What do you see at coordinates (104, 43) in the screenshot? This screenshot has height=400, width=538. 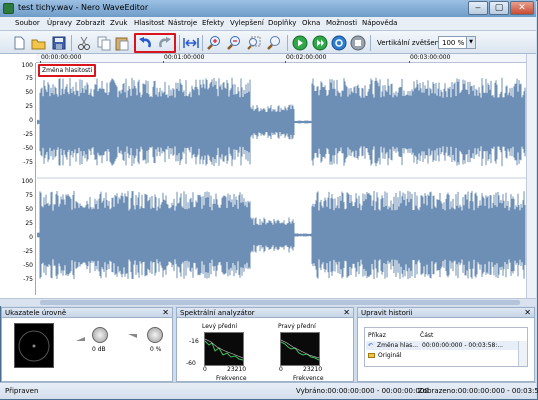 I see `copy-icon` at bounding box center [104, 43].